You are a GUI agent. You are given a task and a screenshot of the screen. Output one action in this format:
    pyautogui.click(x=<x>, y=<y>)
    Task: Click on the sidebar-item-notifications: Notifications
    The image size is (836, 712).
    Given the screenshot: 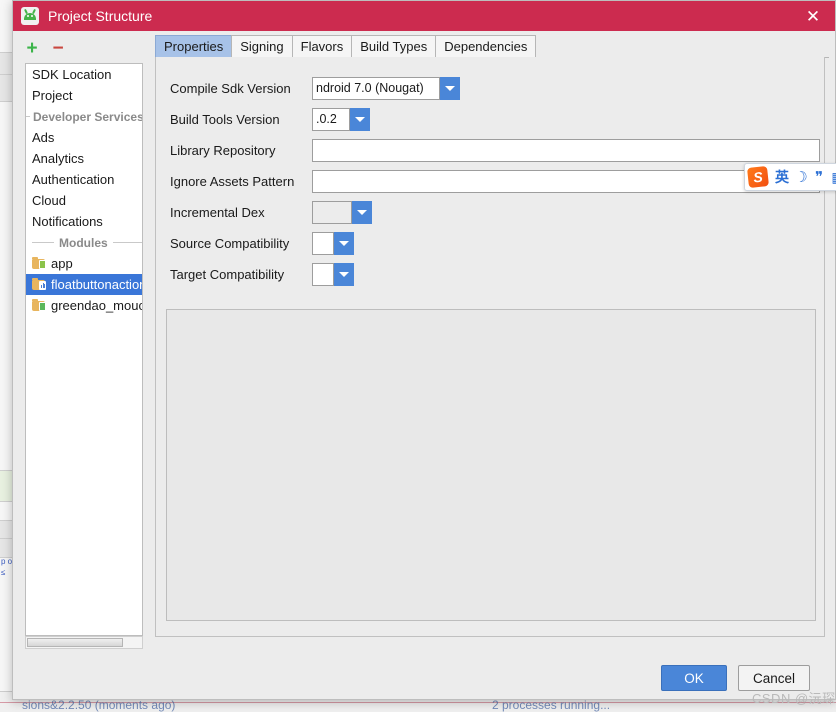 What is the action you would take?
    pyautogui.click(x=84, y=221)
    